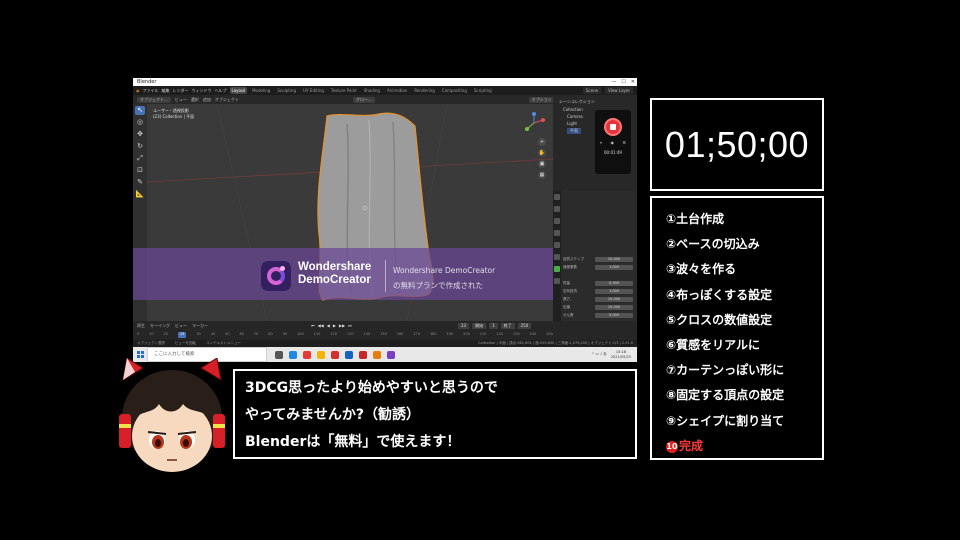 This screenshot has height=540, width=960. I want to click on outliner-root: シーンコレクション, so click(577, 102).